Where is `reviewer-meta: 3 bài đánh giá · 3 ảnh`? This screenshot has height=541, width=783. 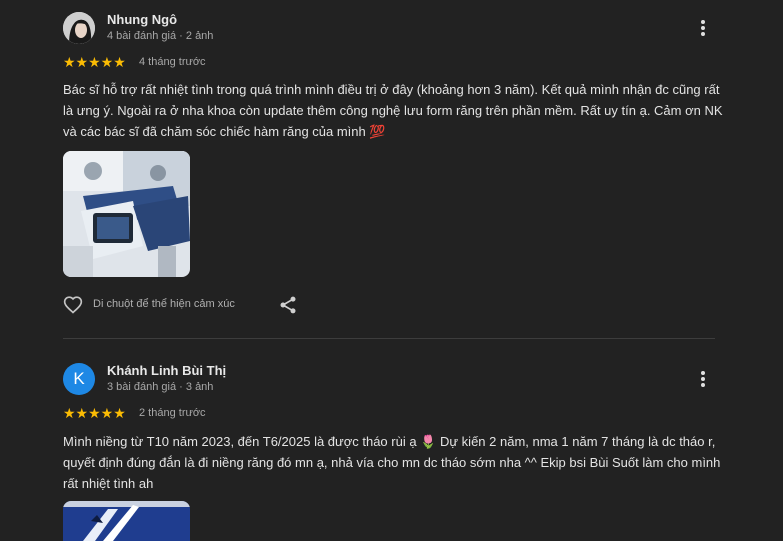
reviewer-meta: 3 bài đánh giá · 3 ảnh is located at coordinates (160, 387).